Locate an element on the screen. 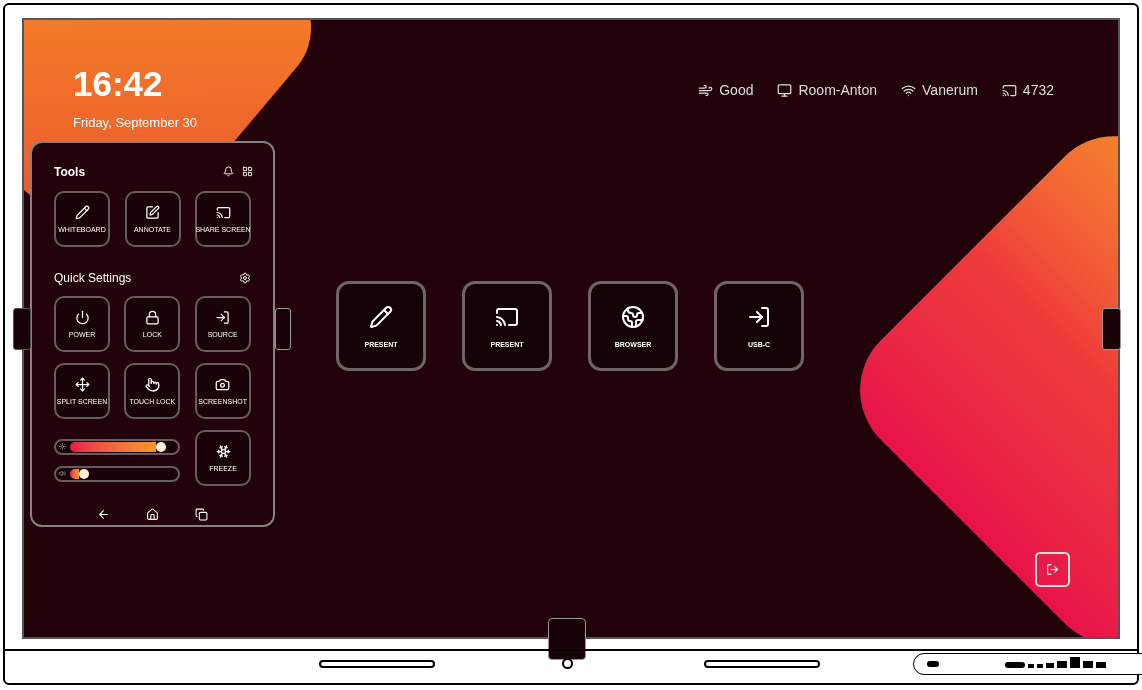  status-label: 4732 is located at coordinates (1038, 90).